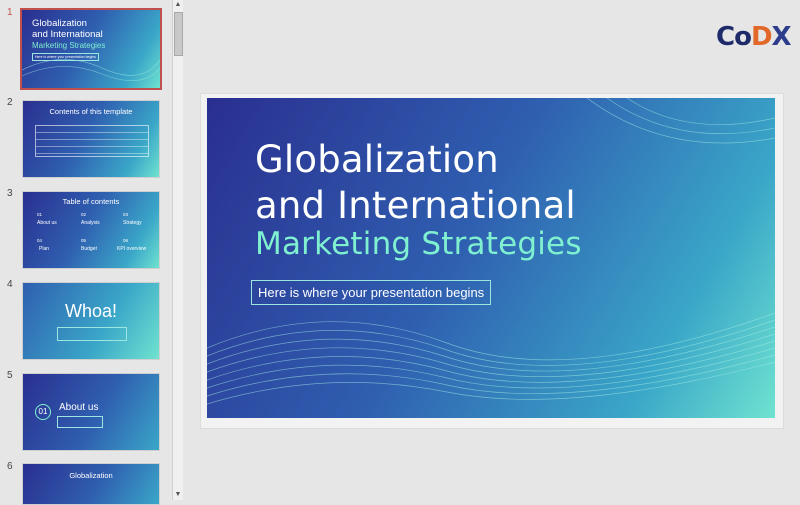  I want to click on toc-item-5: Budget, so click(89, 249).